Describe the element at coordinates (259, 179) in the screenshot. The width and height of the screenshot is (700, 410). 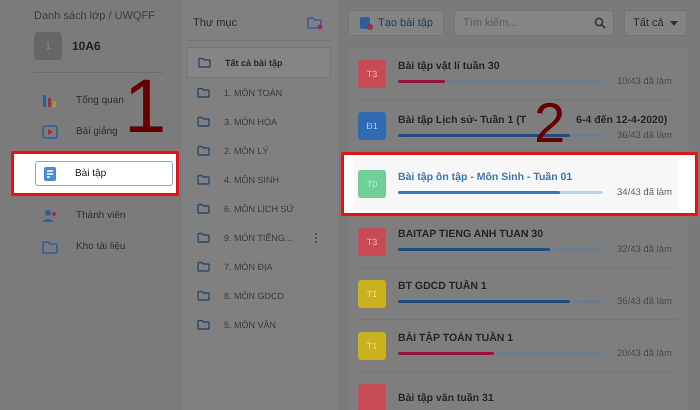
I see `folder-item: 4. MÔN SINH` at that location.